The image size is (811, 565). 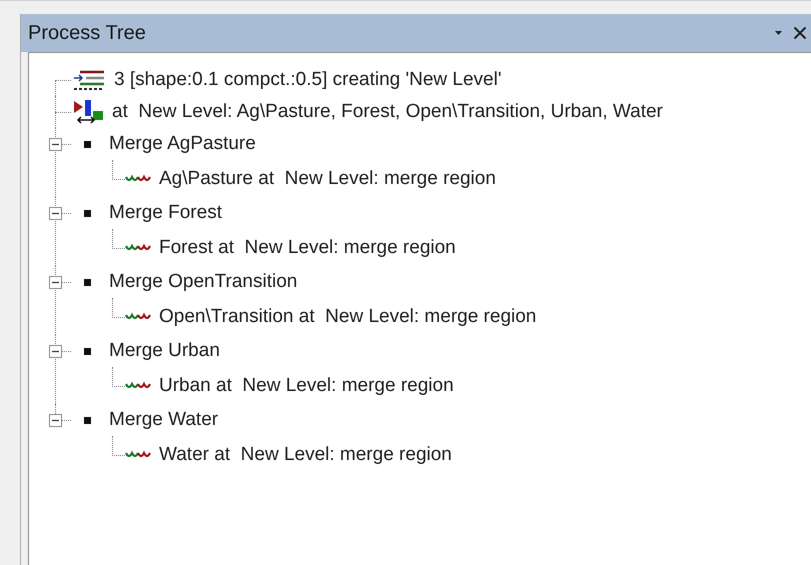 I want to click on tree-item: Merge OpenTransition, so click(x=203, y=282).